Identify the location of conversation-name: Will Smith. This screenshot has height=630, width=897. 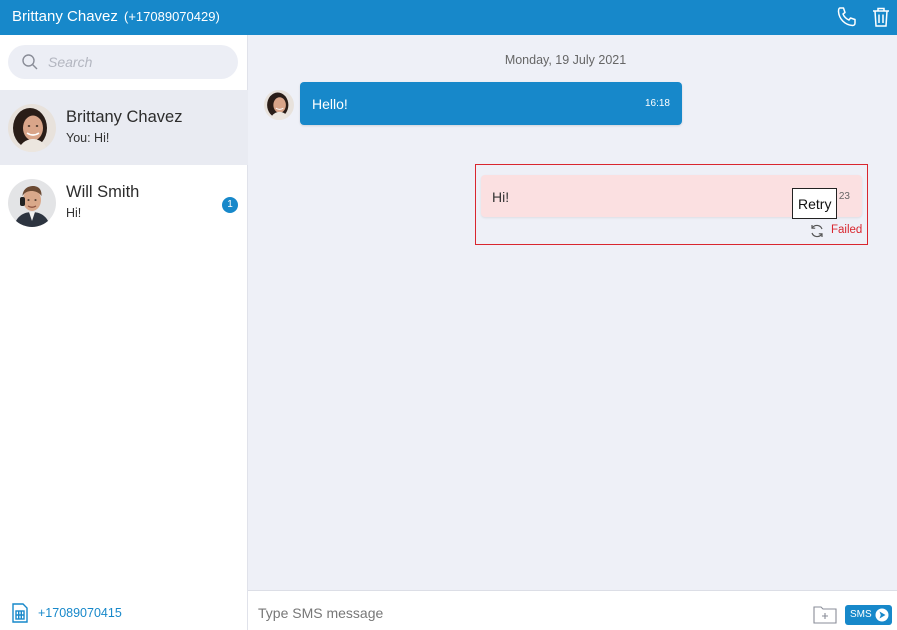
(103, 192).